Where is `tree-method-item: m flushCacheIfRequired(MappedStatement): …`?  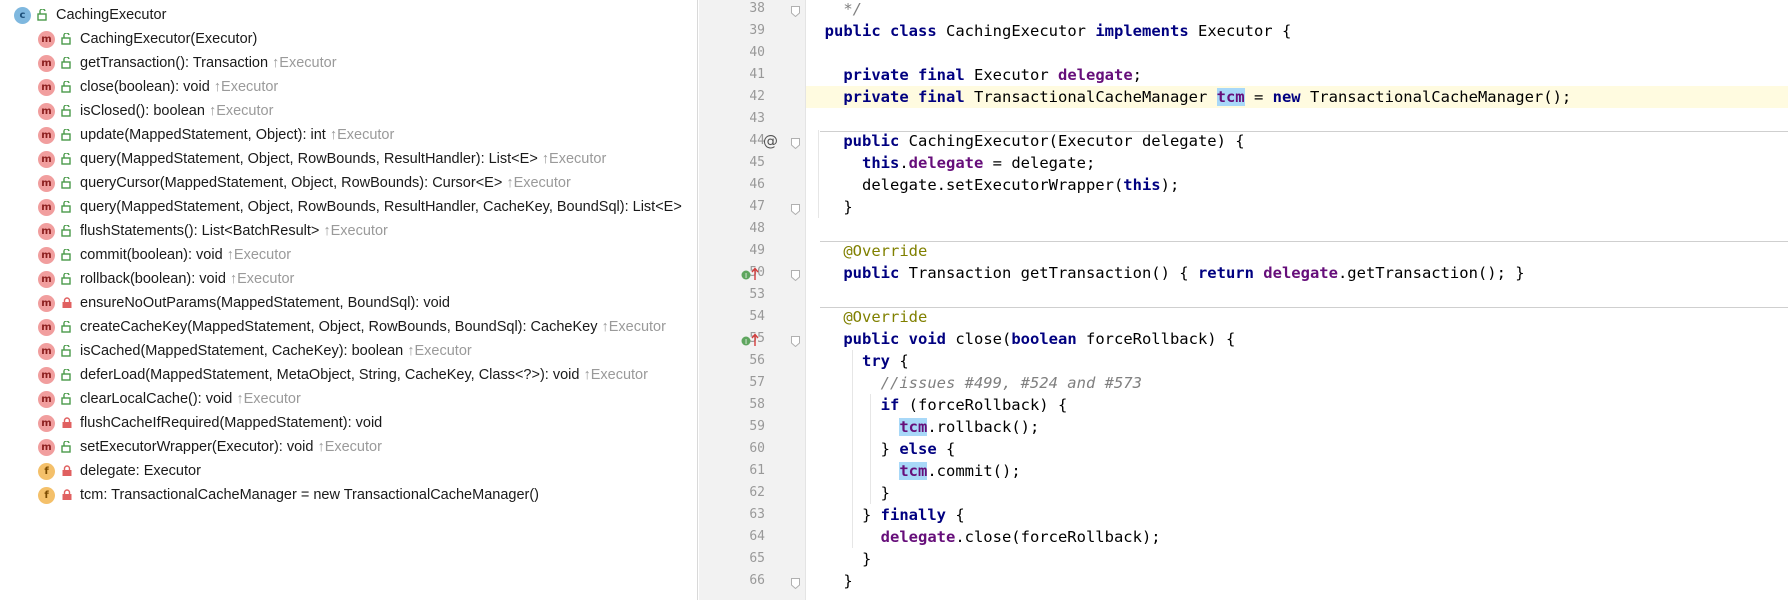 tree-method-item: m flushCacheIfRequired(MappedStatement): … is located at coordinates (210, 423).